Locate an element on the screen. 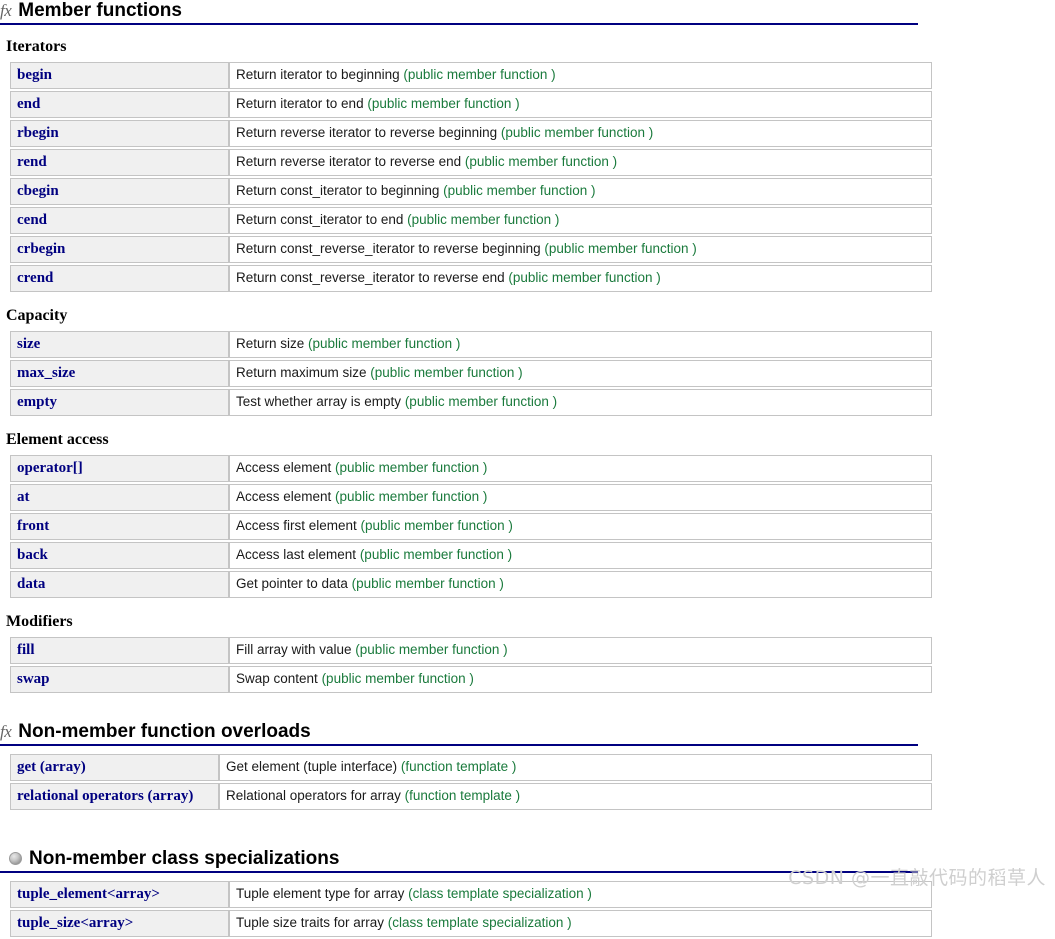  member-link-size: size is located at coordinates (119, 344).